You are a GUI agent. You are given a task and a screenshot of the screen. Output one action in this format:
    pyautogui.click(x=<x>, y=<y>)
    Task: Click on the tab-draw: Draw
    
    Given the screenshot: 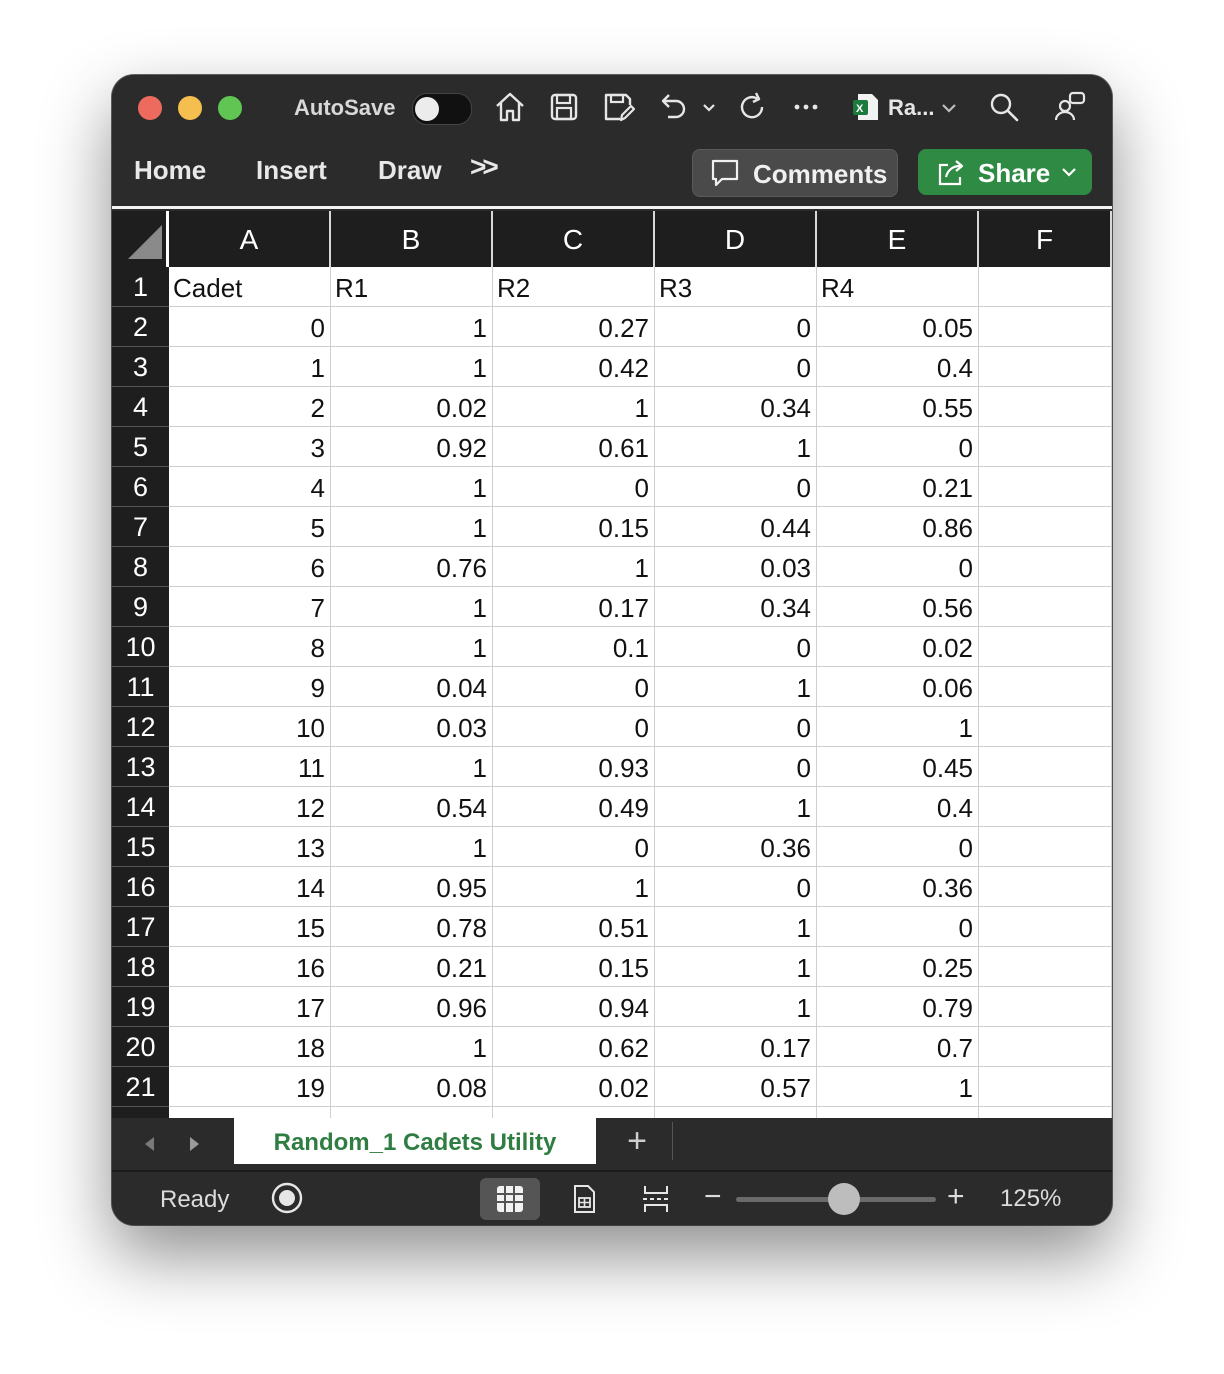 What is the action you would take?
    pyautogui.click(x=410, y=170)
    